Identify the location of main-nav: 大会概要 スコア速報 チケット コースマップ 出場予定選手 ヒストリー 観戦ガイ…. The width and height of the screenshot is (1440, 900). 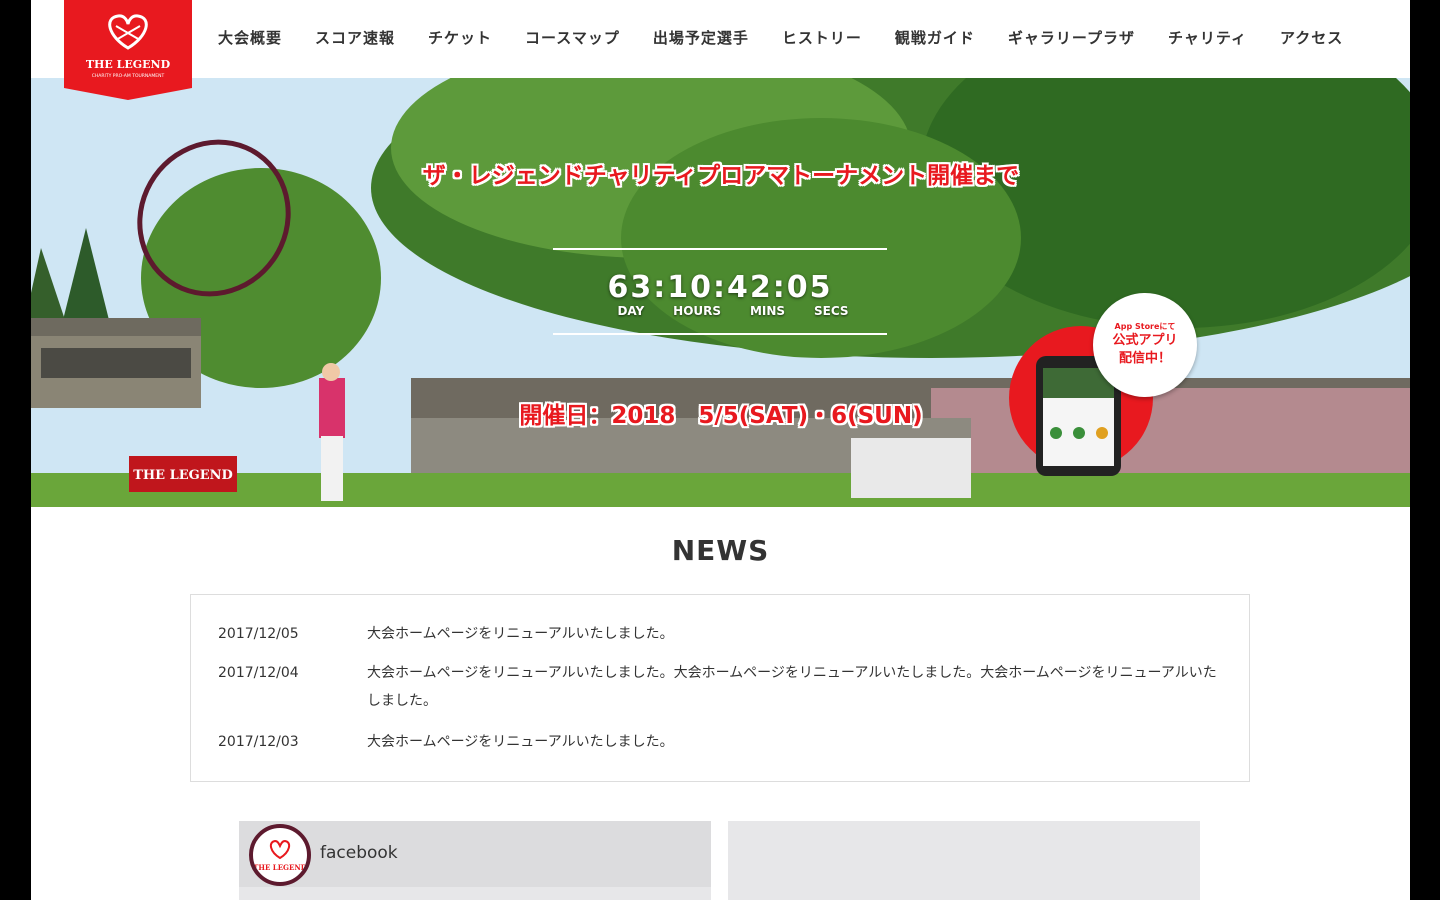
(780, 39).